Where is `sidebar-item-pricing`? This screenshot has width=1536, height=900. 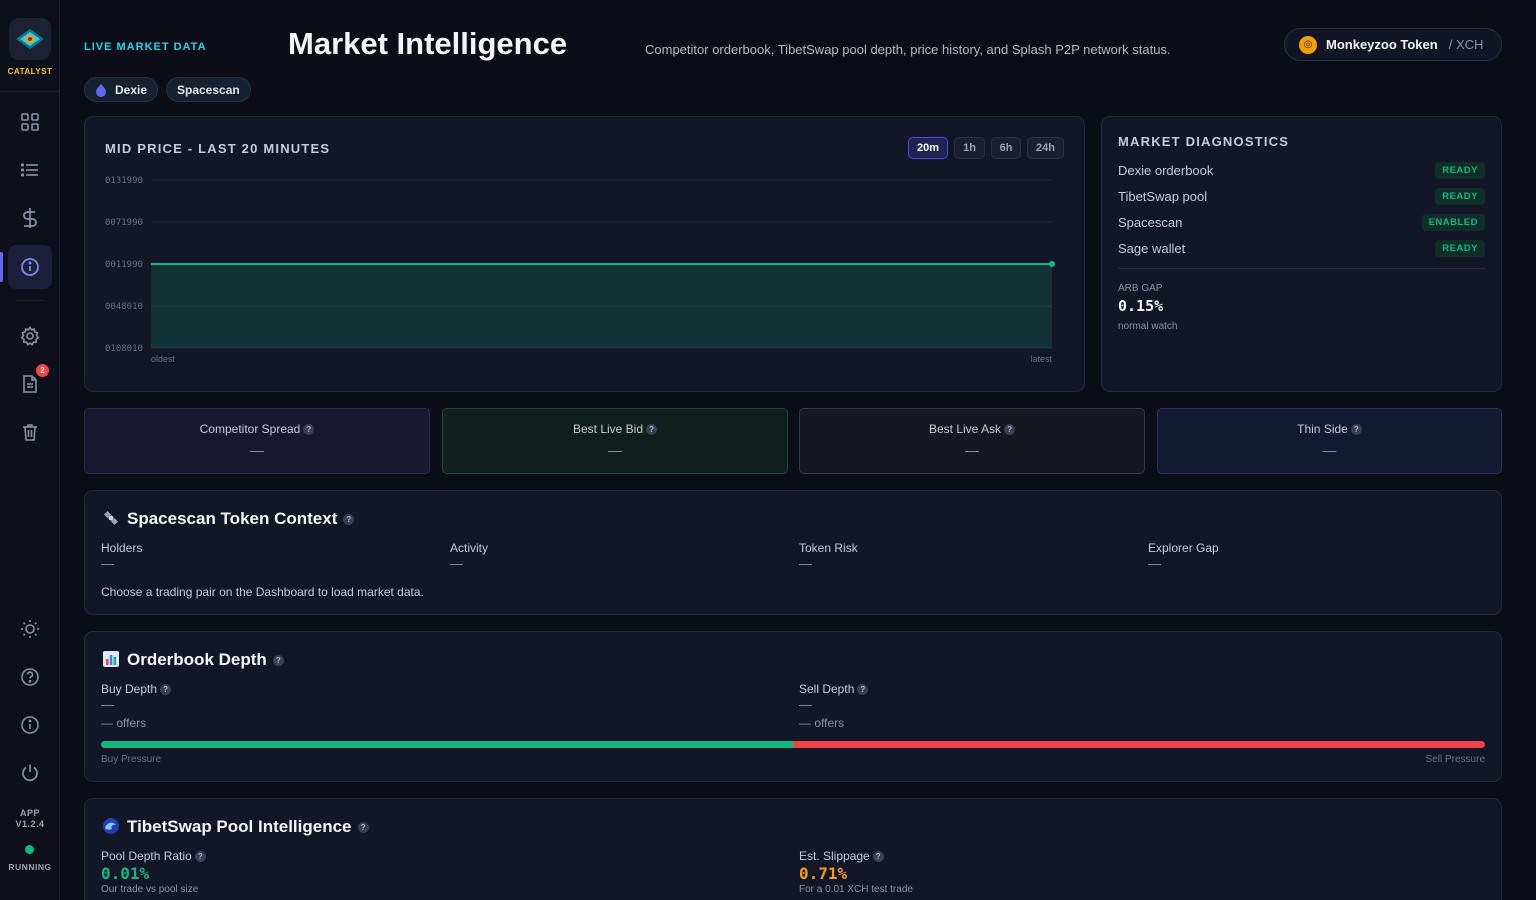 sidebar-item-pricing is located at coordinates (30, 218).